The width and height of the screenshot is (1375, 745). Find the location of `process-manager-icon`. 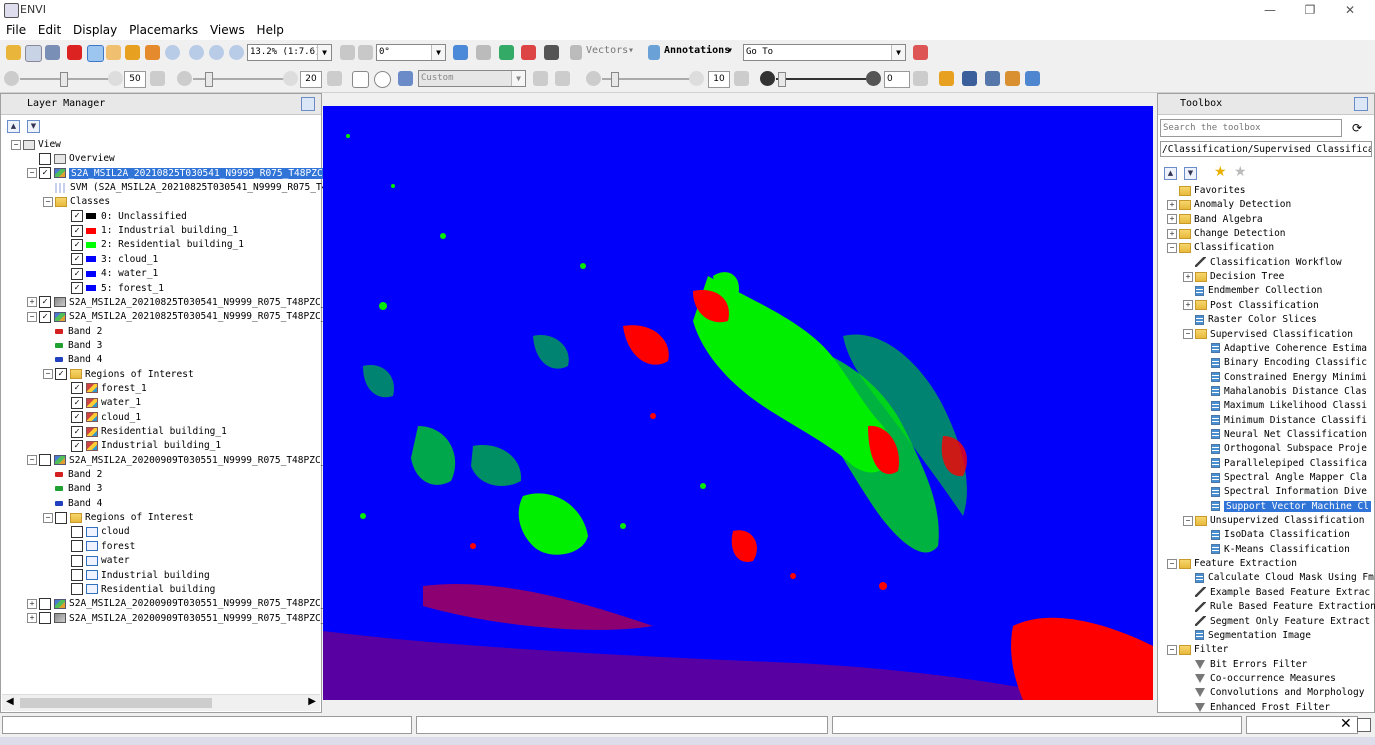

process-manager-icon is located at coordinates (1364, 725).